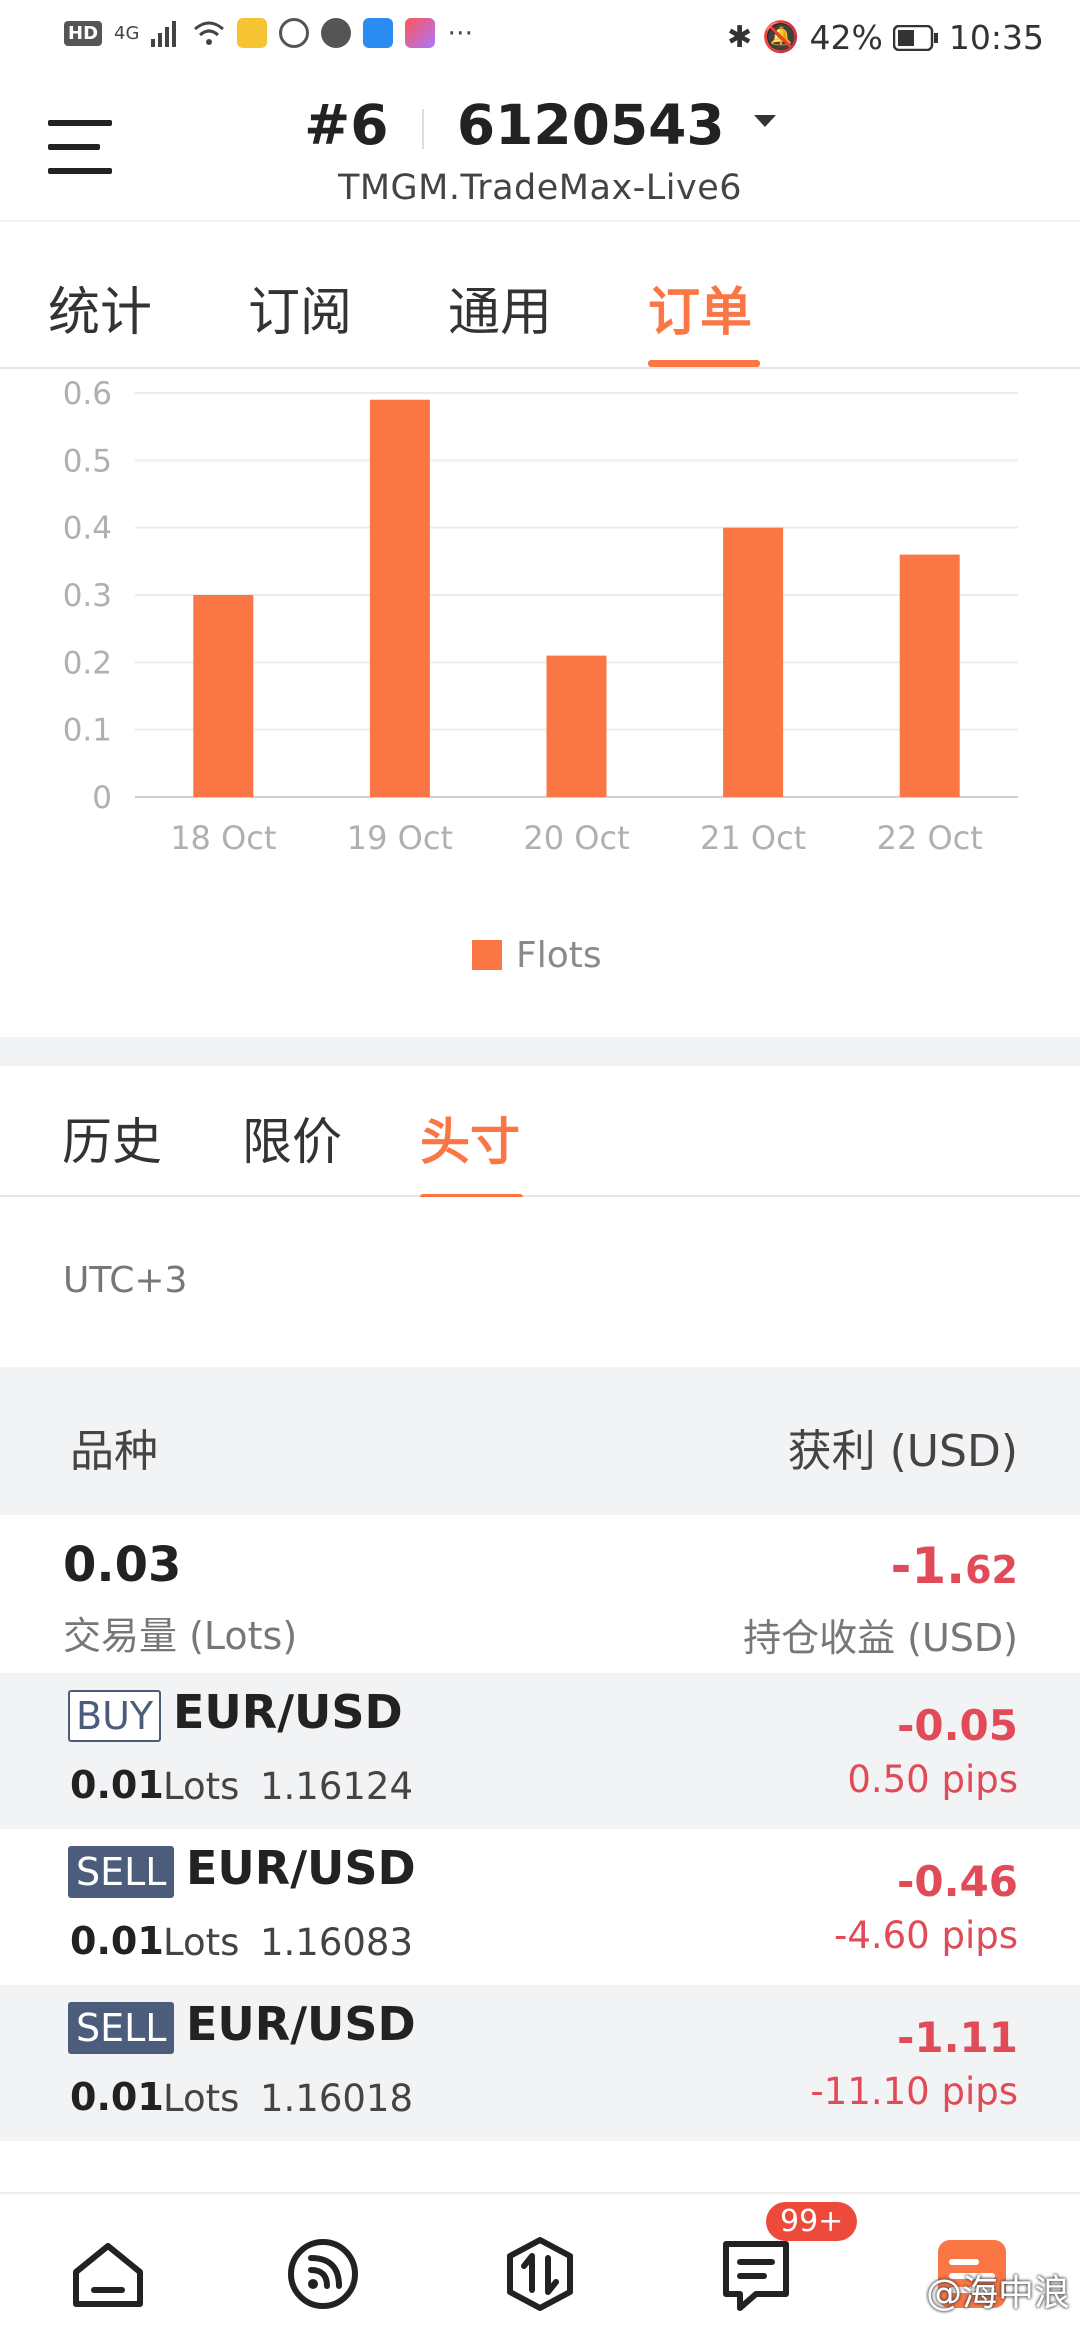 The height and width of the screenshot is (2340, 1080). Describe the element at coordinates (540, 1282) in the screenshot. I see `timezone-row: UTC+3` at that location.